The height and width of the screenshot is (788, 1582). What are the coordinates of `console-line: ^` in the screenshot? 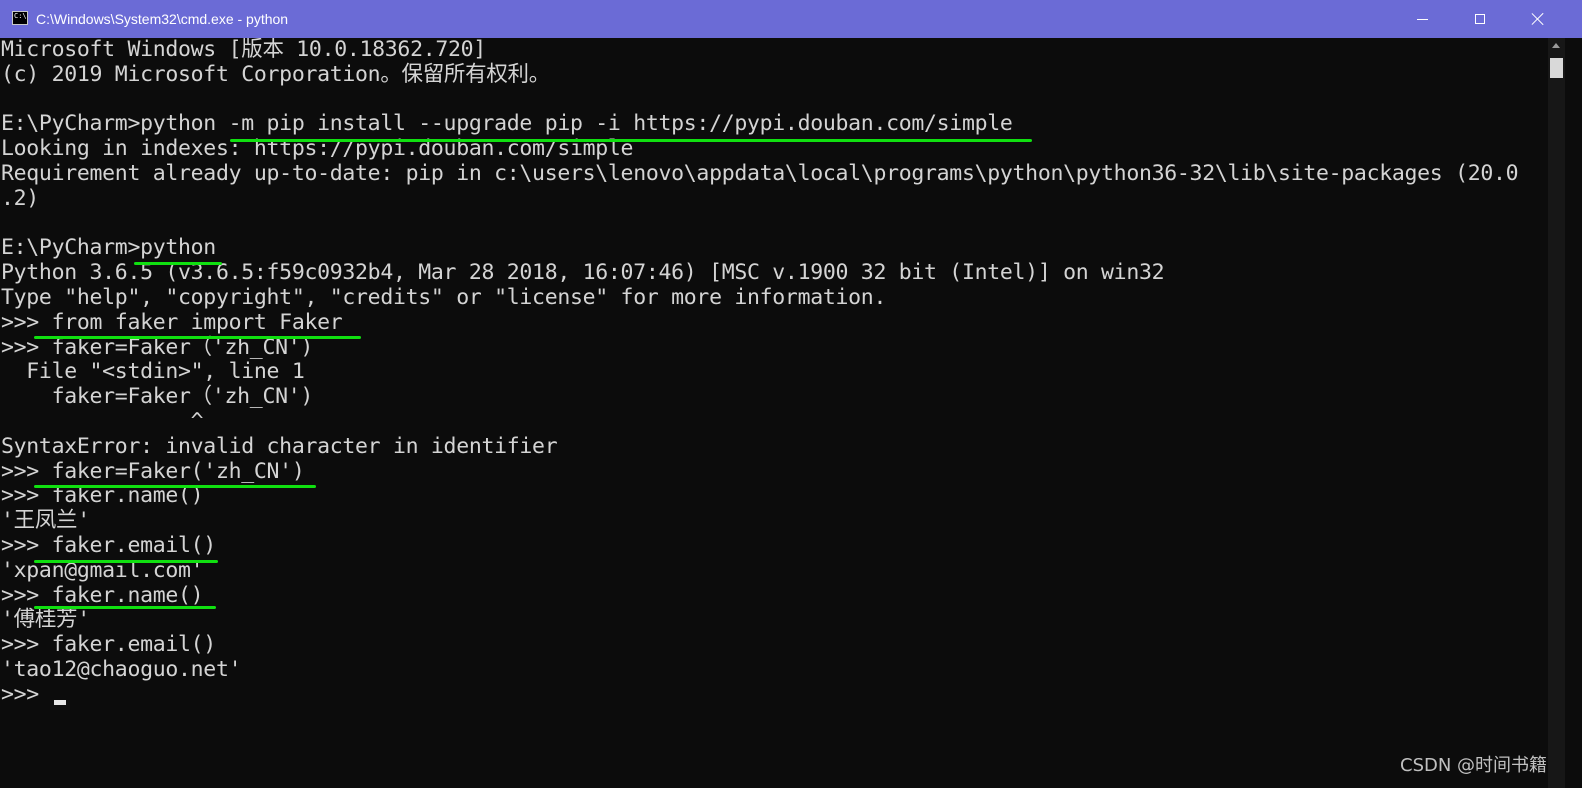 It's located at (102, 421).